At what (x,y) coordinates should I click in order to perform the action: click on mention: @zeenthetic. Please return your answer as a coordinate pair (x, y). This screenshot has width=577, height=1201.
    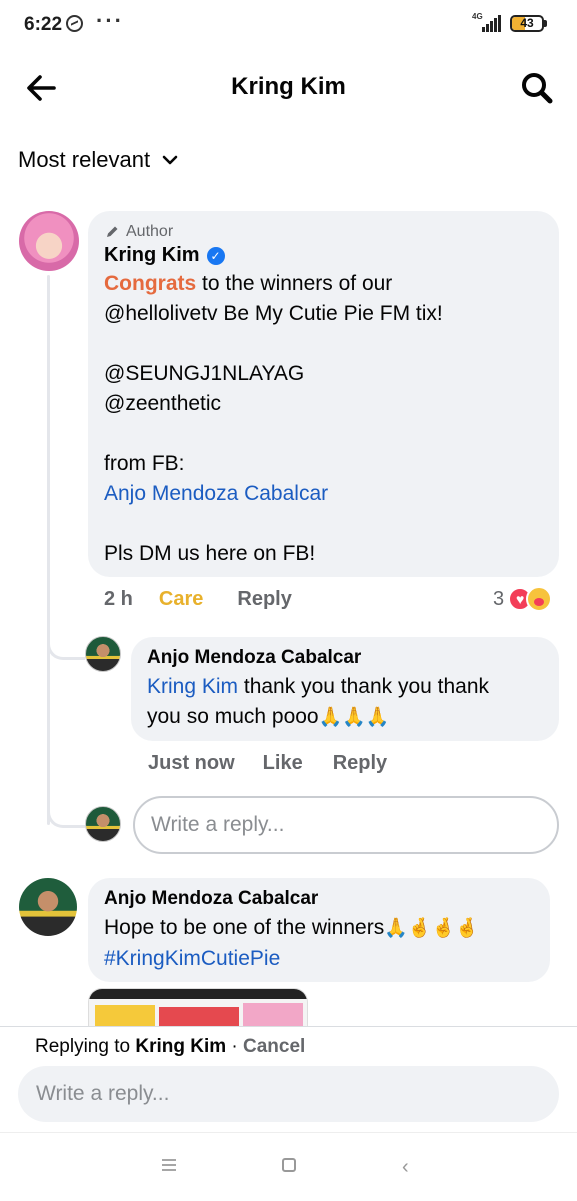
    Looking at the image, I should click on (163, 403).